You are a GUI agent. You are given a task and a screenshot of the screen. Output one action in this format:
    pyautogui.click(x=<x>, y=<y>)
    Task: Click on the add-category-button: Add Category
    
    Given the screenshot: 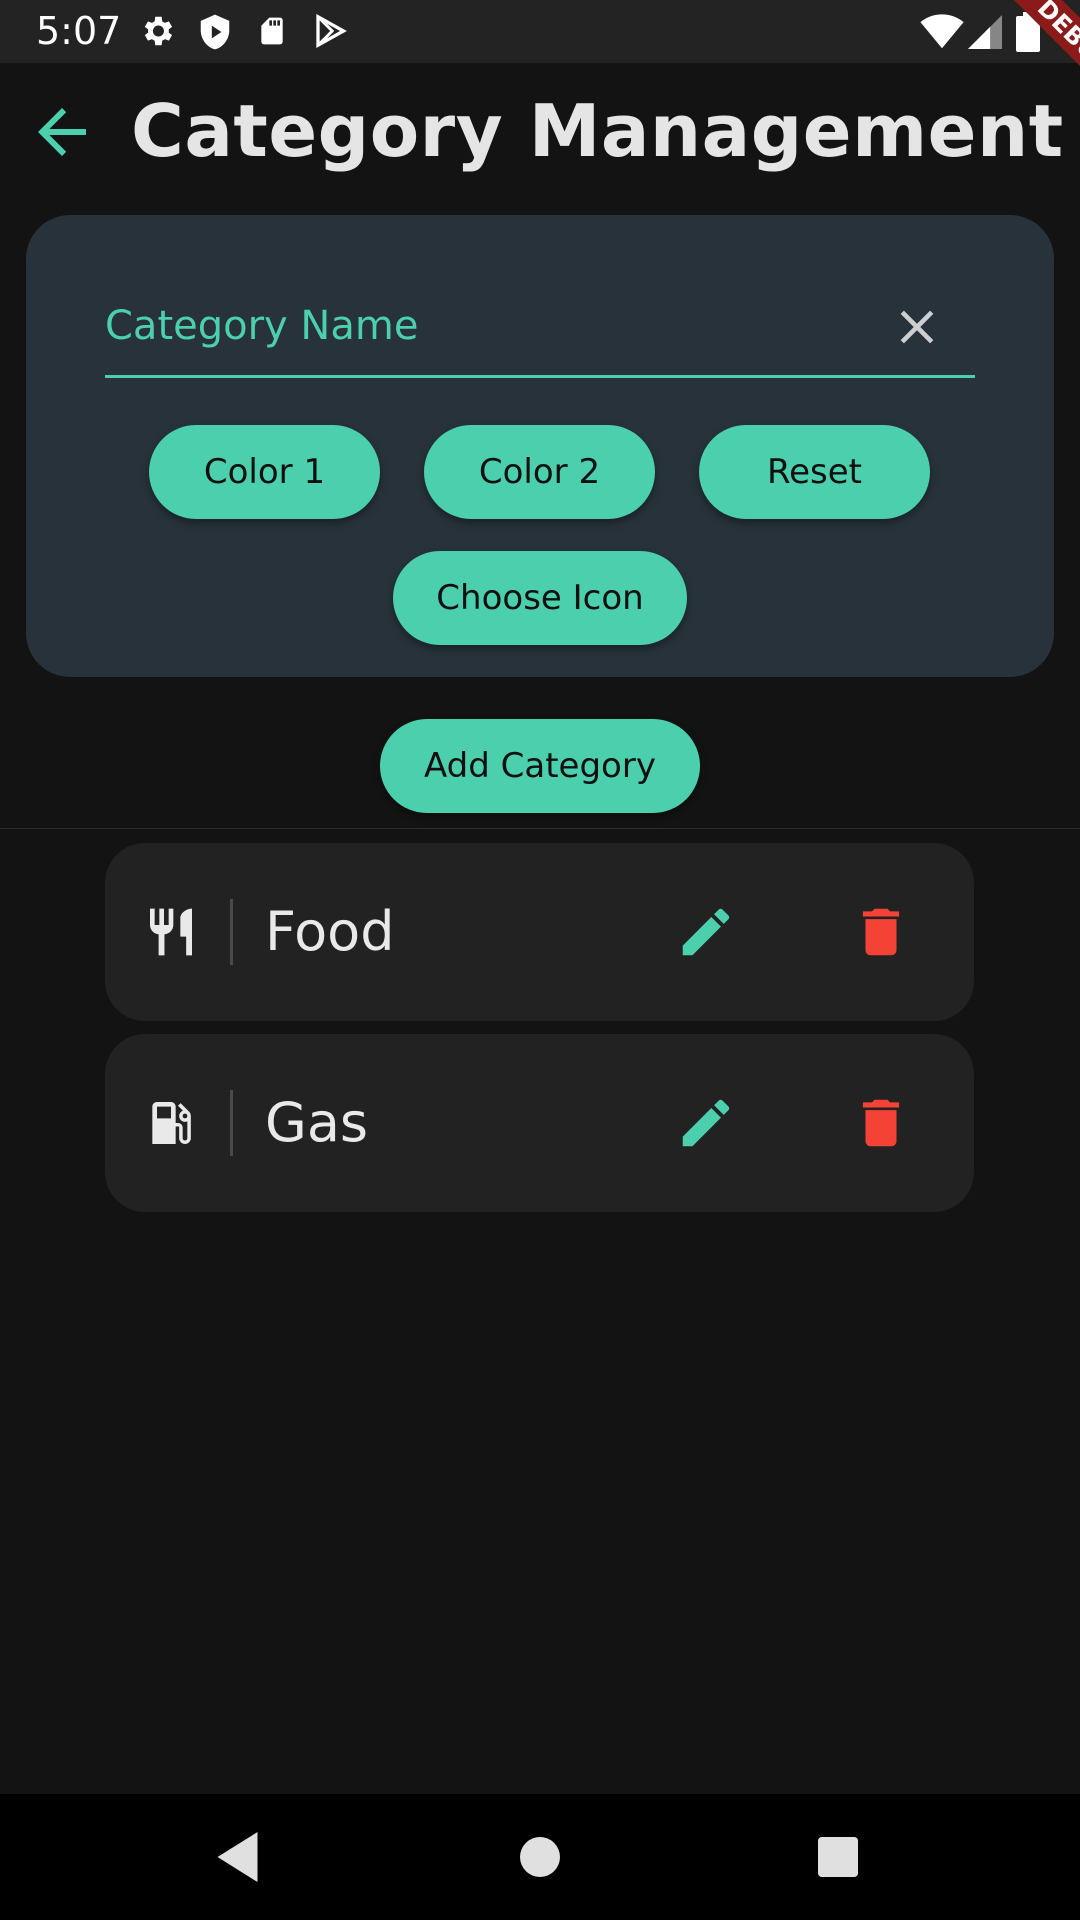 What is the action you would take?
    pyautogui.click(x=540, y=766)
    